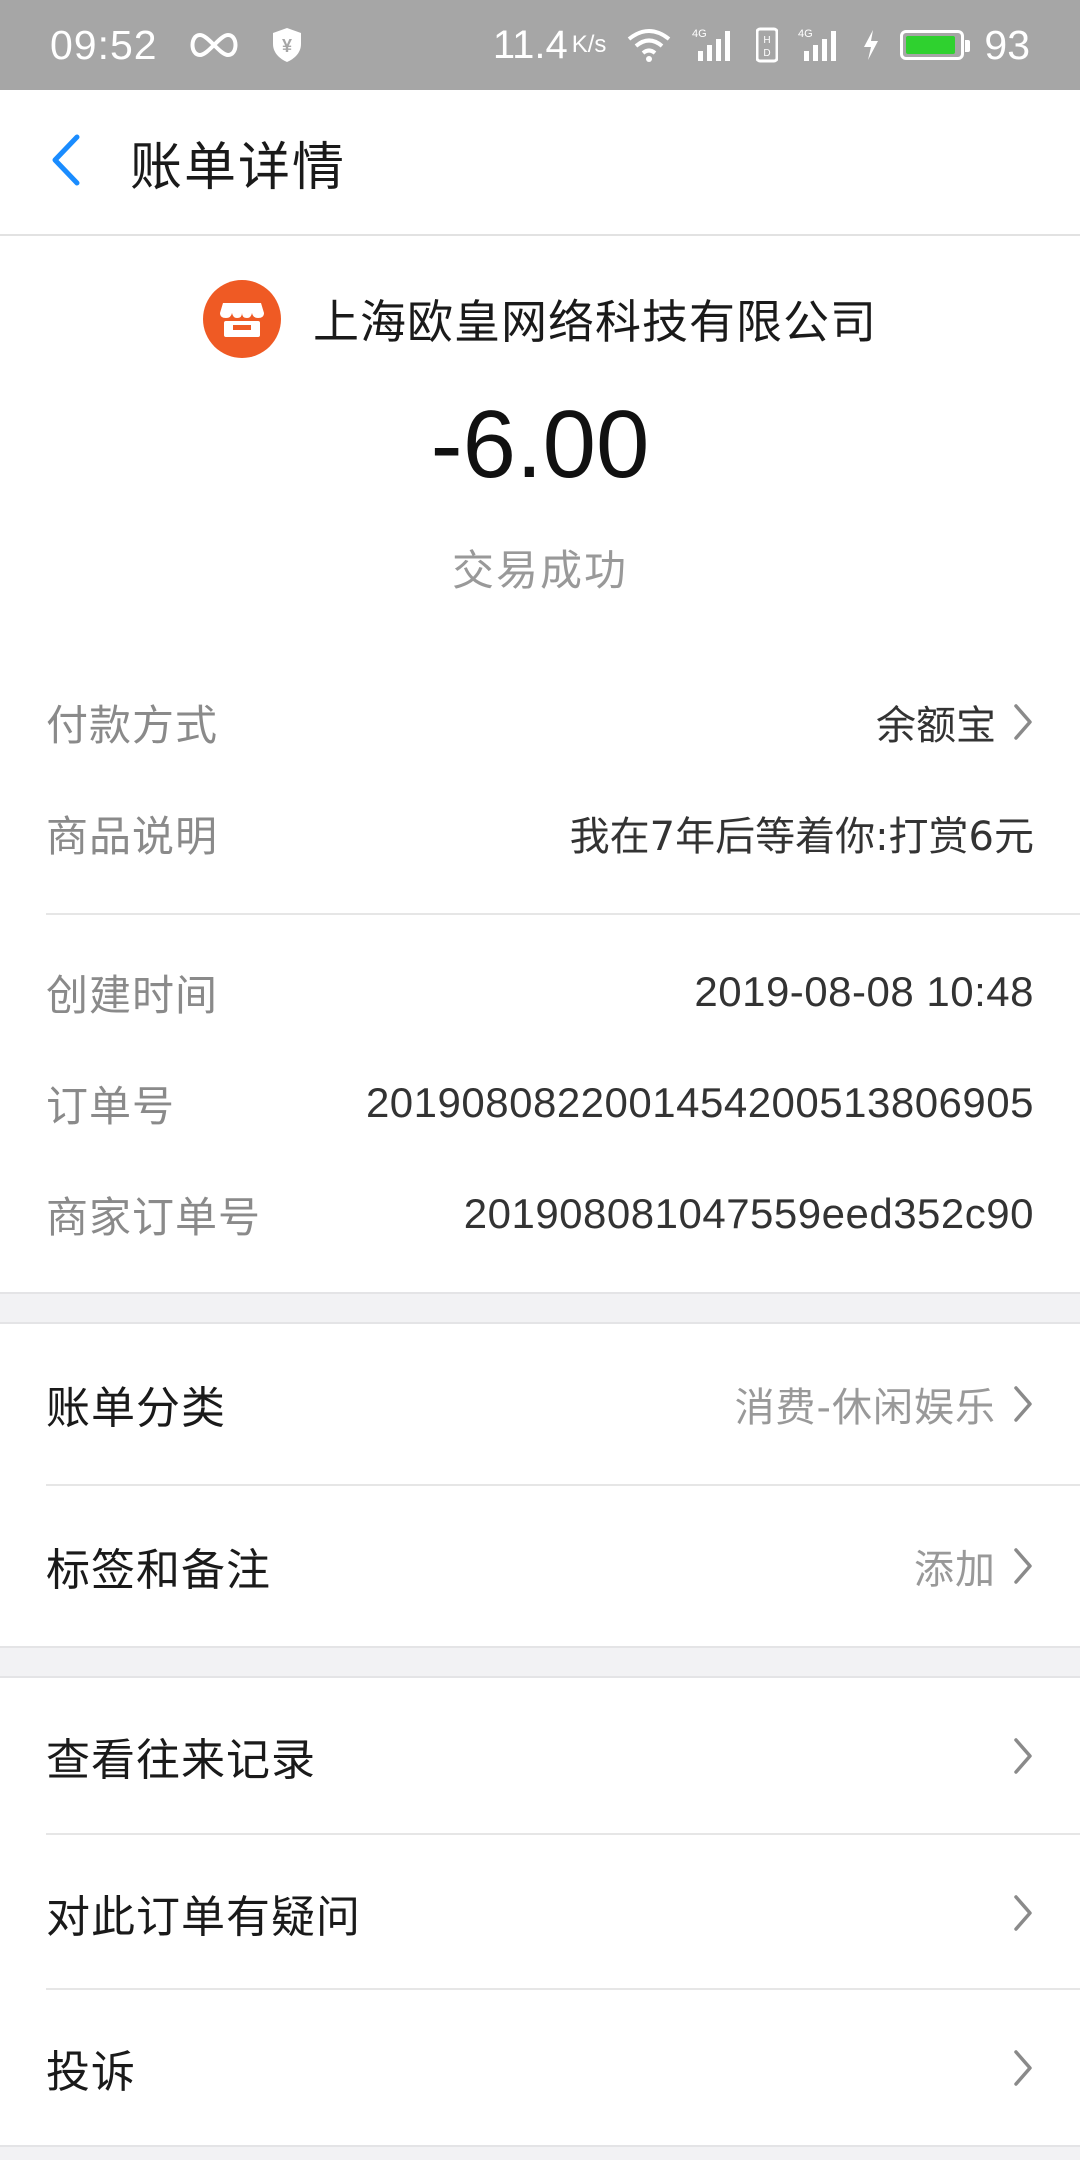 Image resolution: width=1080 pixels, height=2160 pixels. What do you see at coordinates (540, 1755) in the screenshot?
I see `view-history-row: 查看往来记录` at bounding box center [540, 1755].